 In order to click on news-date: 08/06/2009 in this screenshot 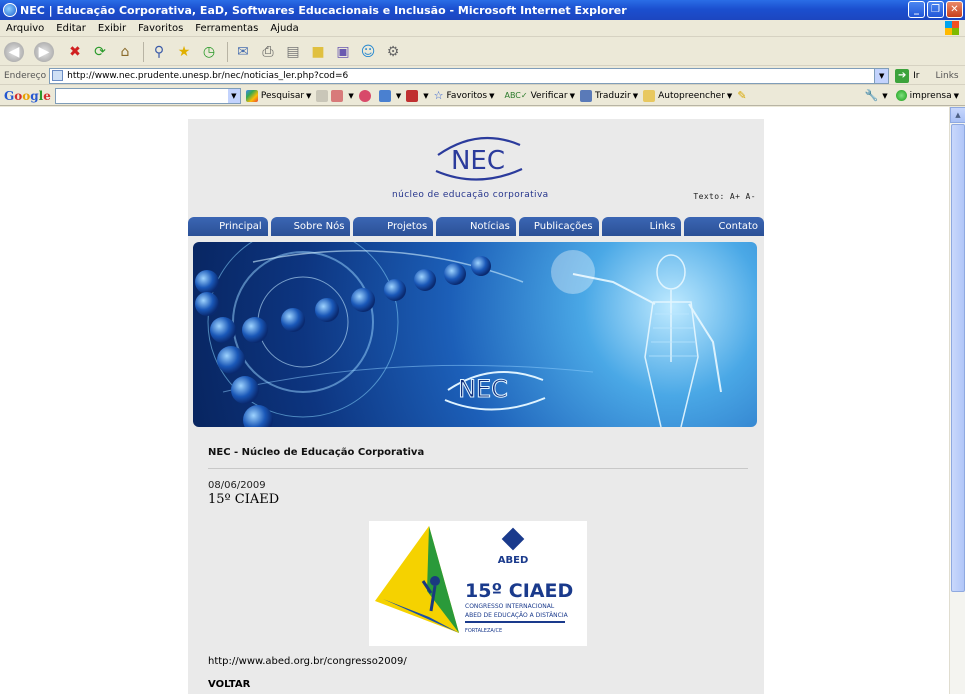, I will do `click(237, 485)`.